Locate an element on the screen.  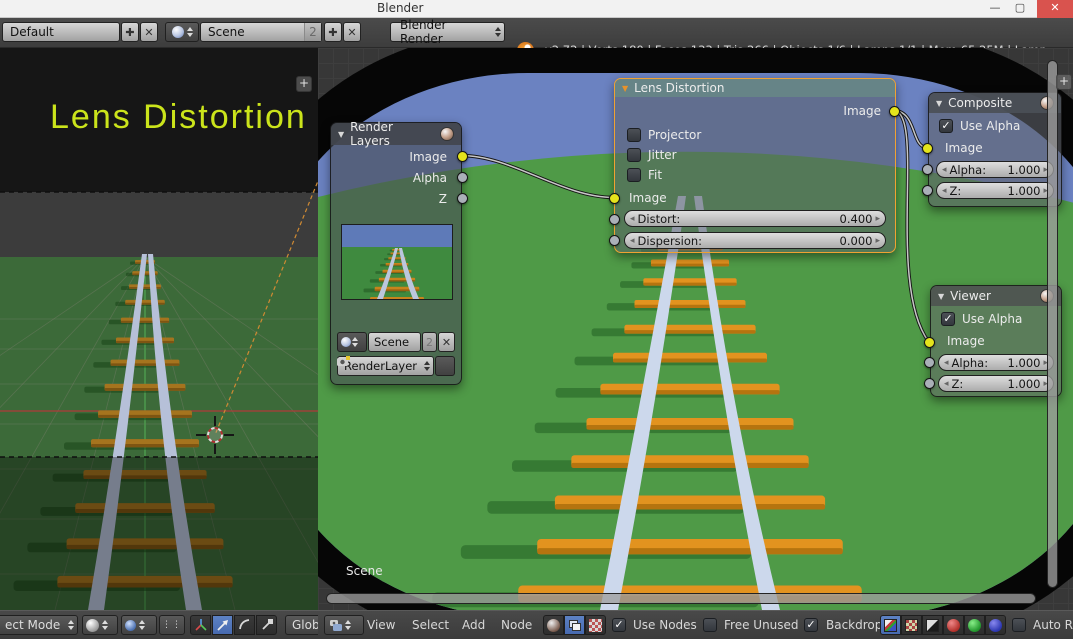
render-layer-row: RenderLayer is located at coordinates (396, 366).